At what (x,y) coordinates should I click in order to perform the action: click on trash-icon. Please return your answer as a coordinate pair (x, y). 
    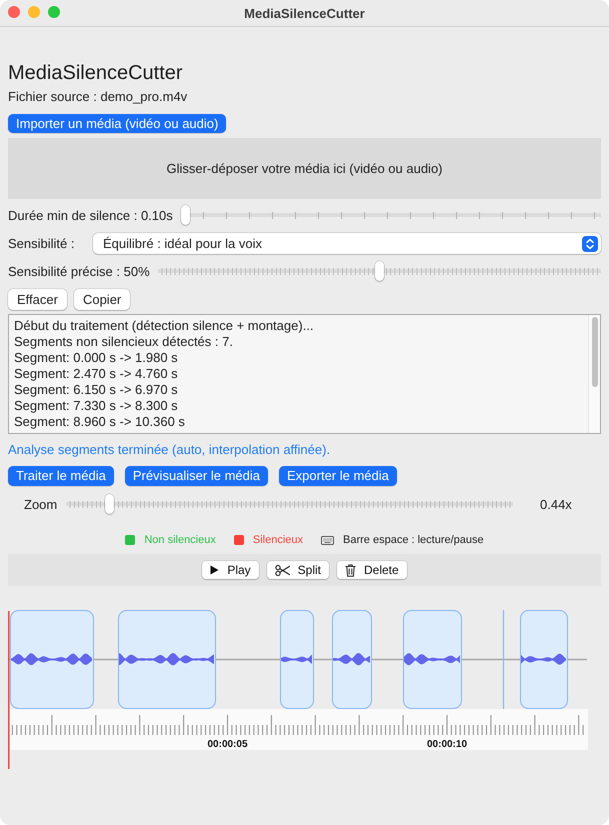
    Looking at the image, I should click on (350, 570).